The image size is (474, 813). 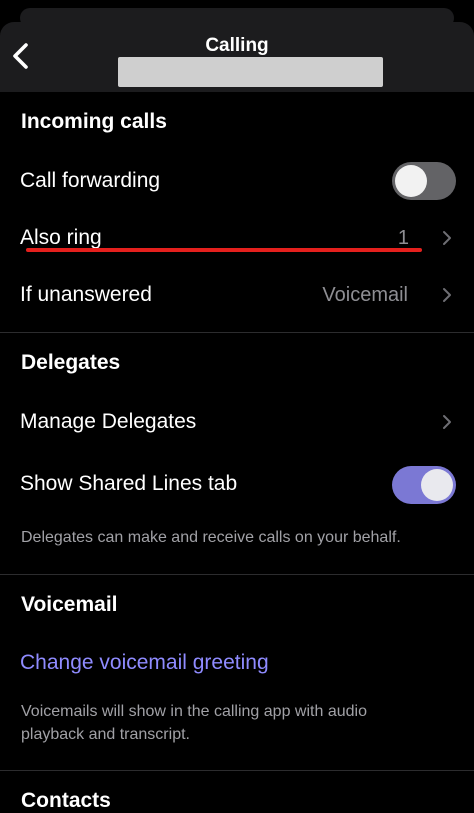 What do you see at coordinates (61, 238) in the screenshot?
I see `also-ring-label: Also ring` at bounding box center [61, 238].